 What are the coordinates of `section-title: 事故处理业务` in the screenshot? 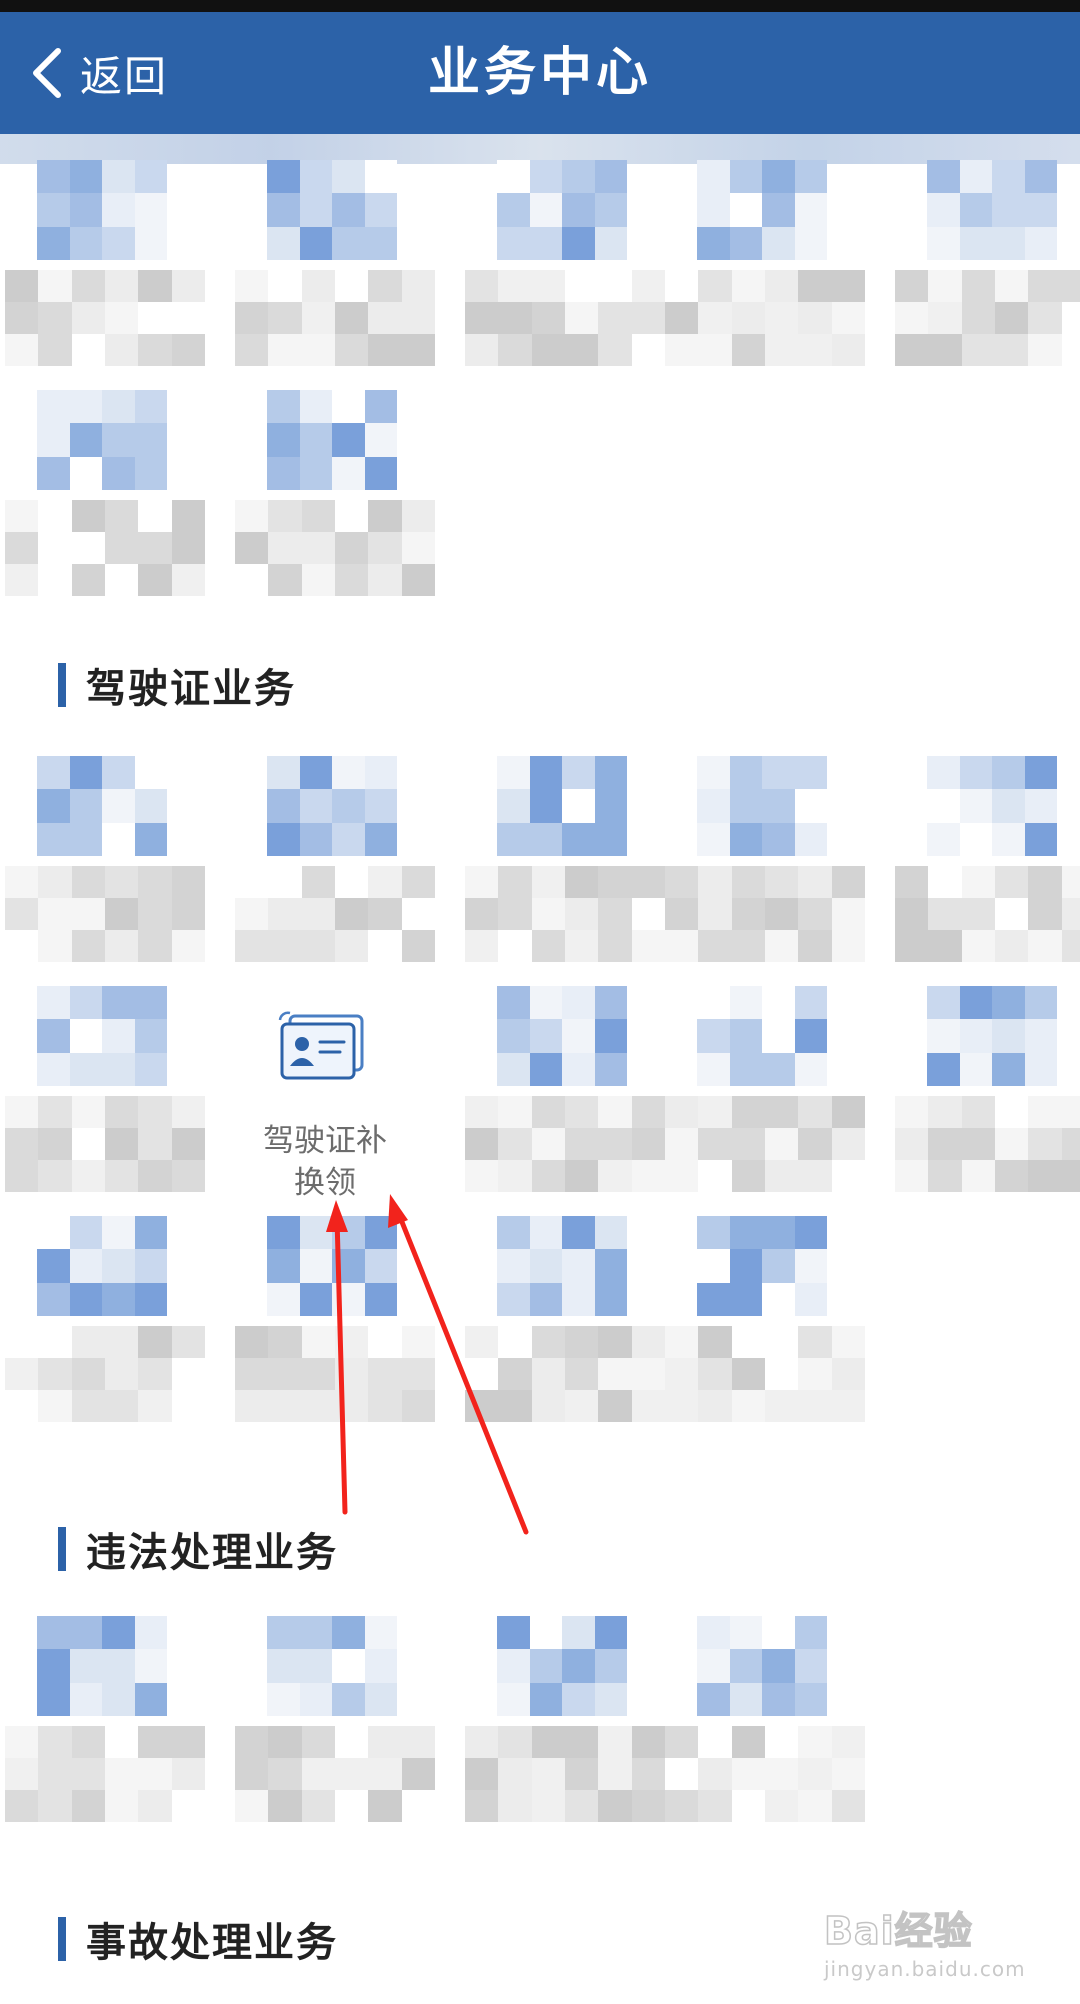 It's located at (212, 1943).